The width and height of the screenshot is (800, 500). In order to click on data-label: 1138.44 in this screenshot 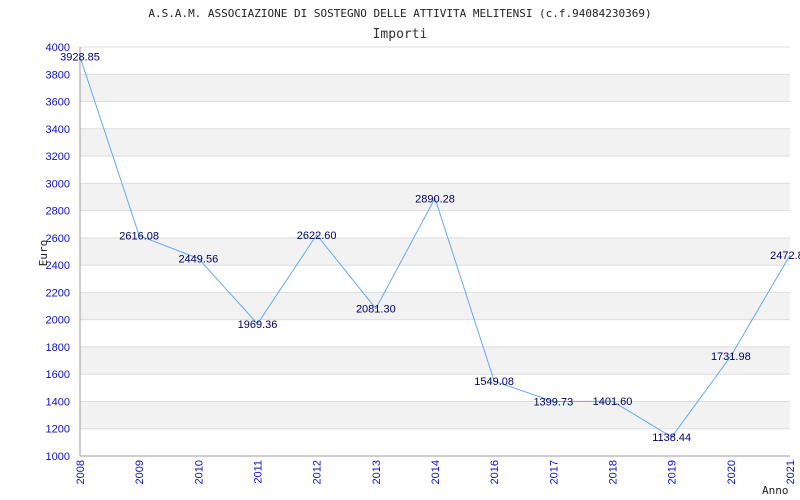, I will do `click(671, 438)`.